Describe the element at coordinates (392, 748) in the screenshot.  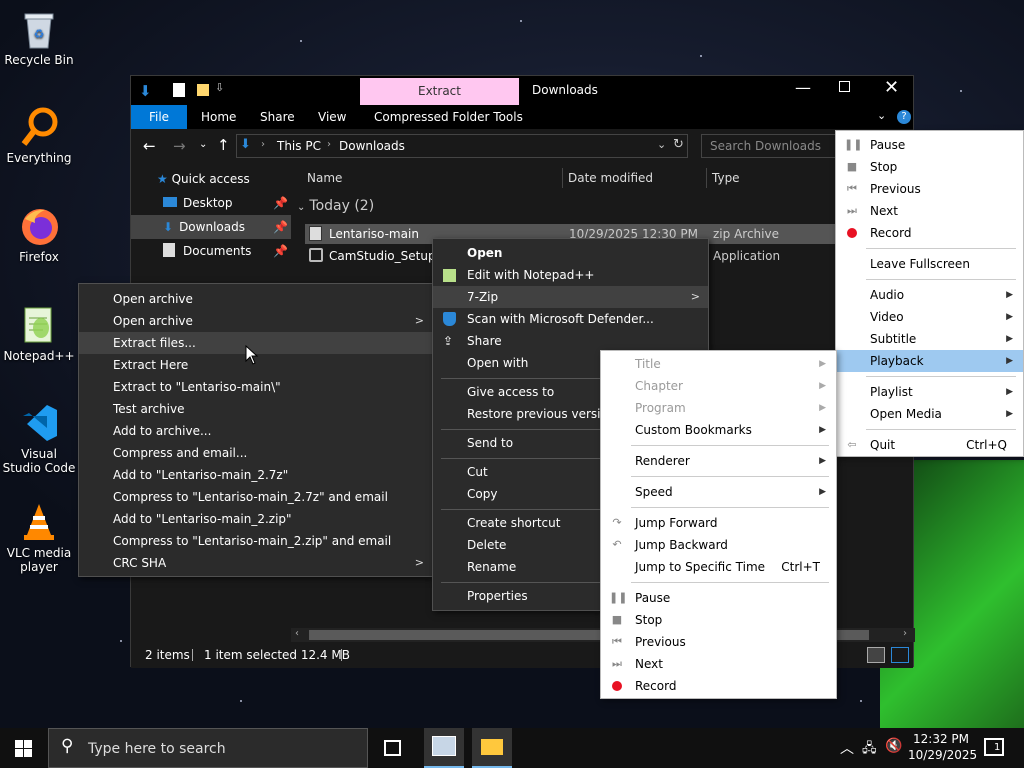
I see `task-view-icon` at that location.